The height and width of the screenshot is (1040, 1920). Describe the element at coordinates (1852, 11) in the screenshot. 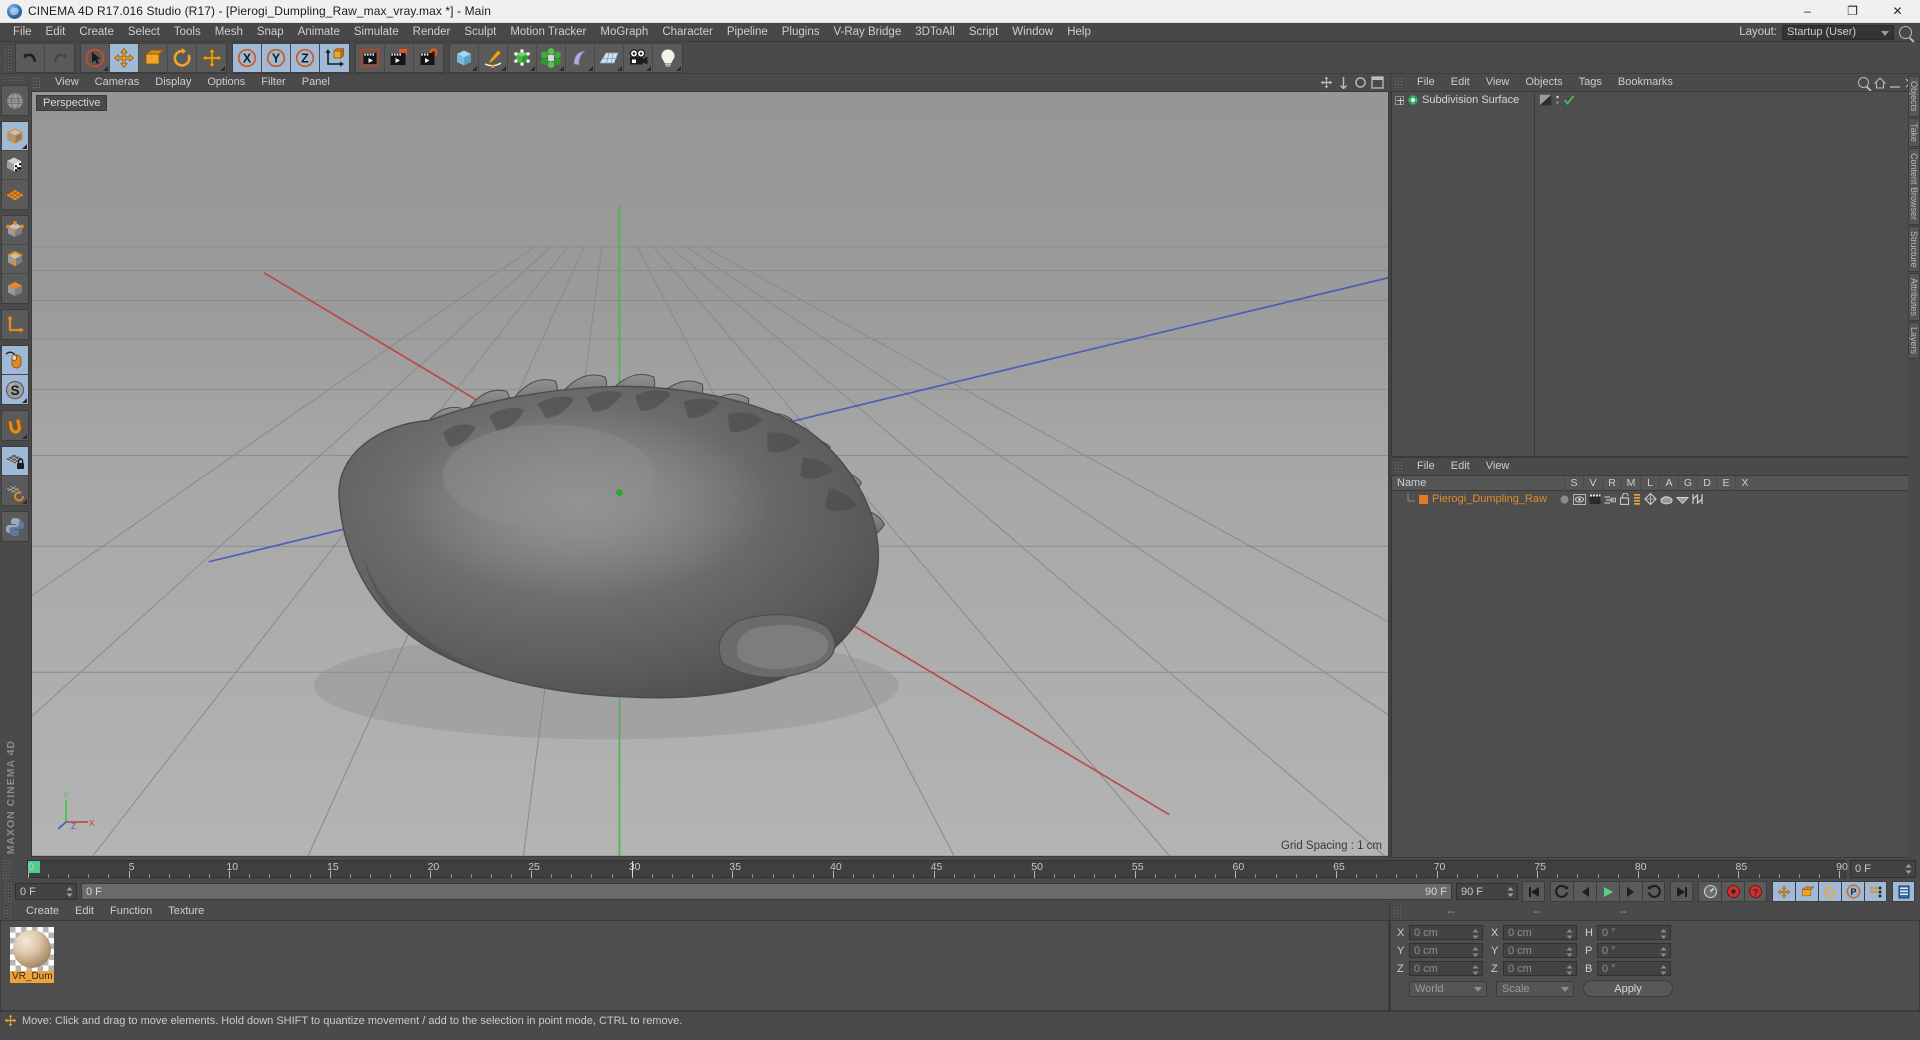

I see `maximize-button: ❐` at that location.